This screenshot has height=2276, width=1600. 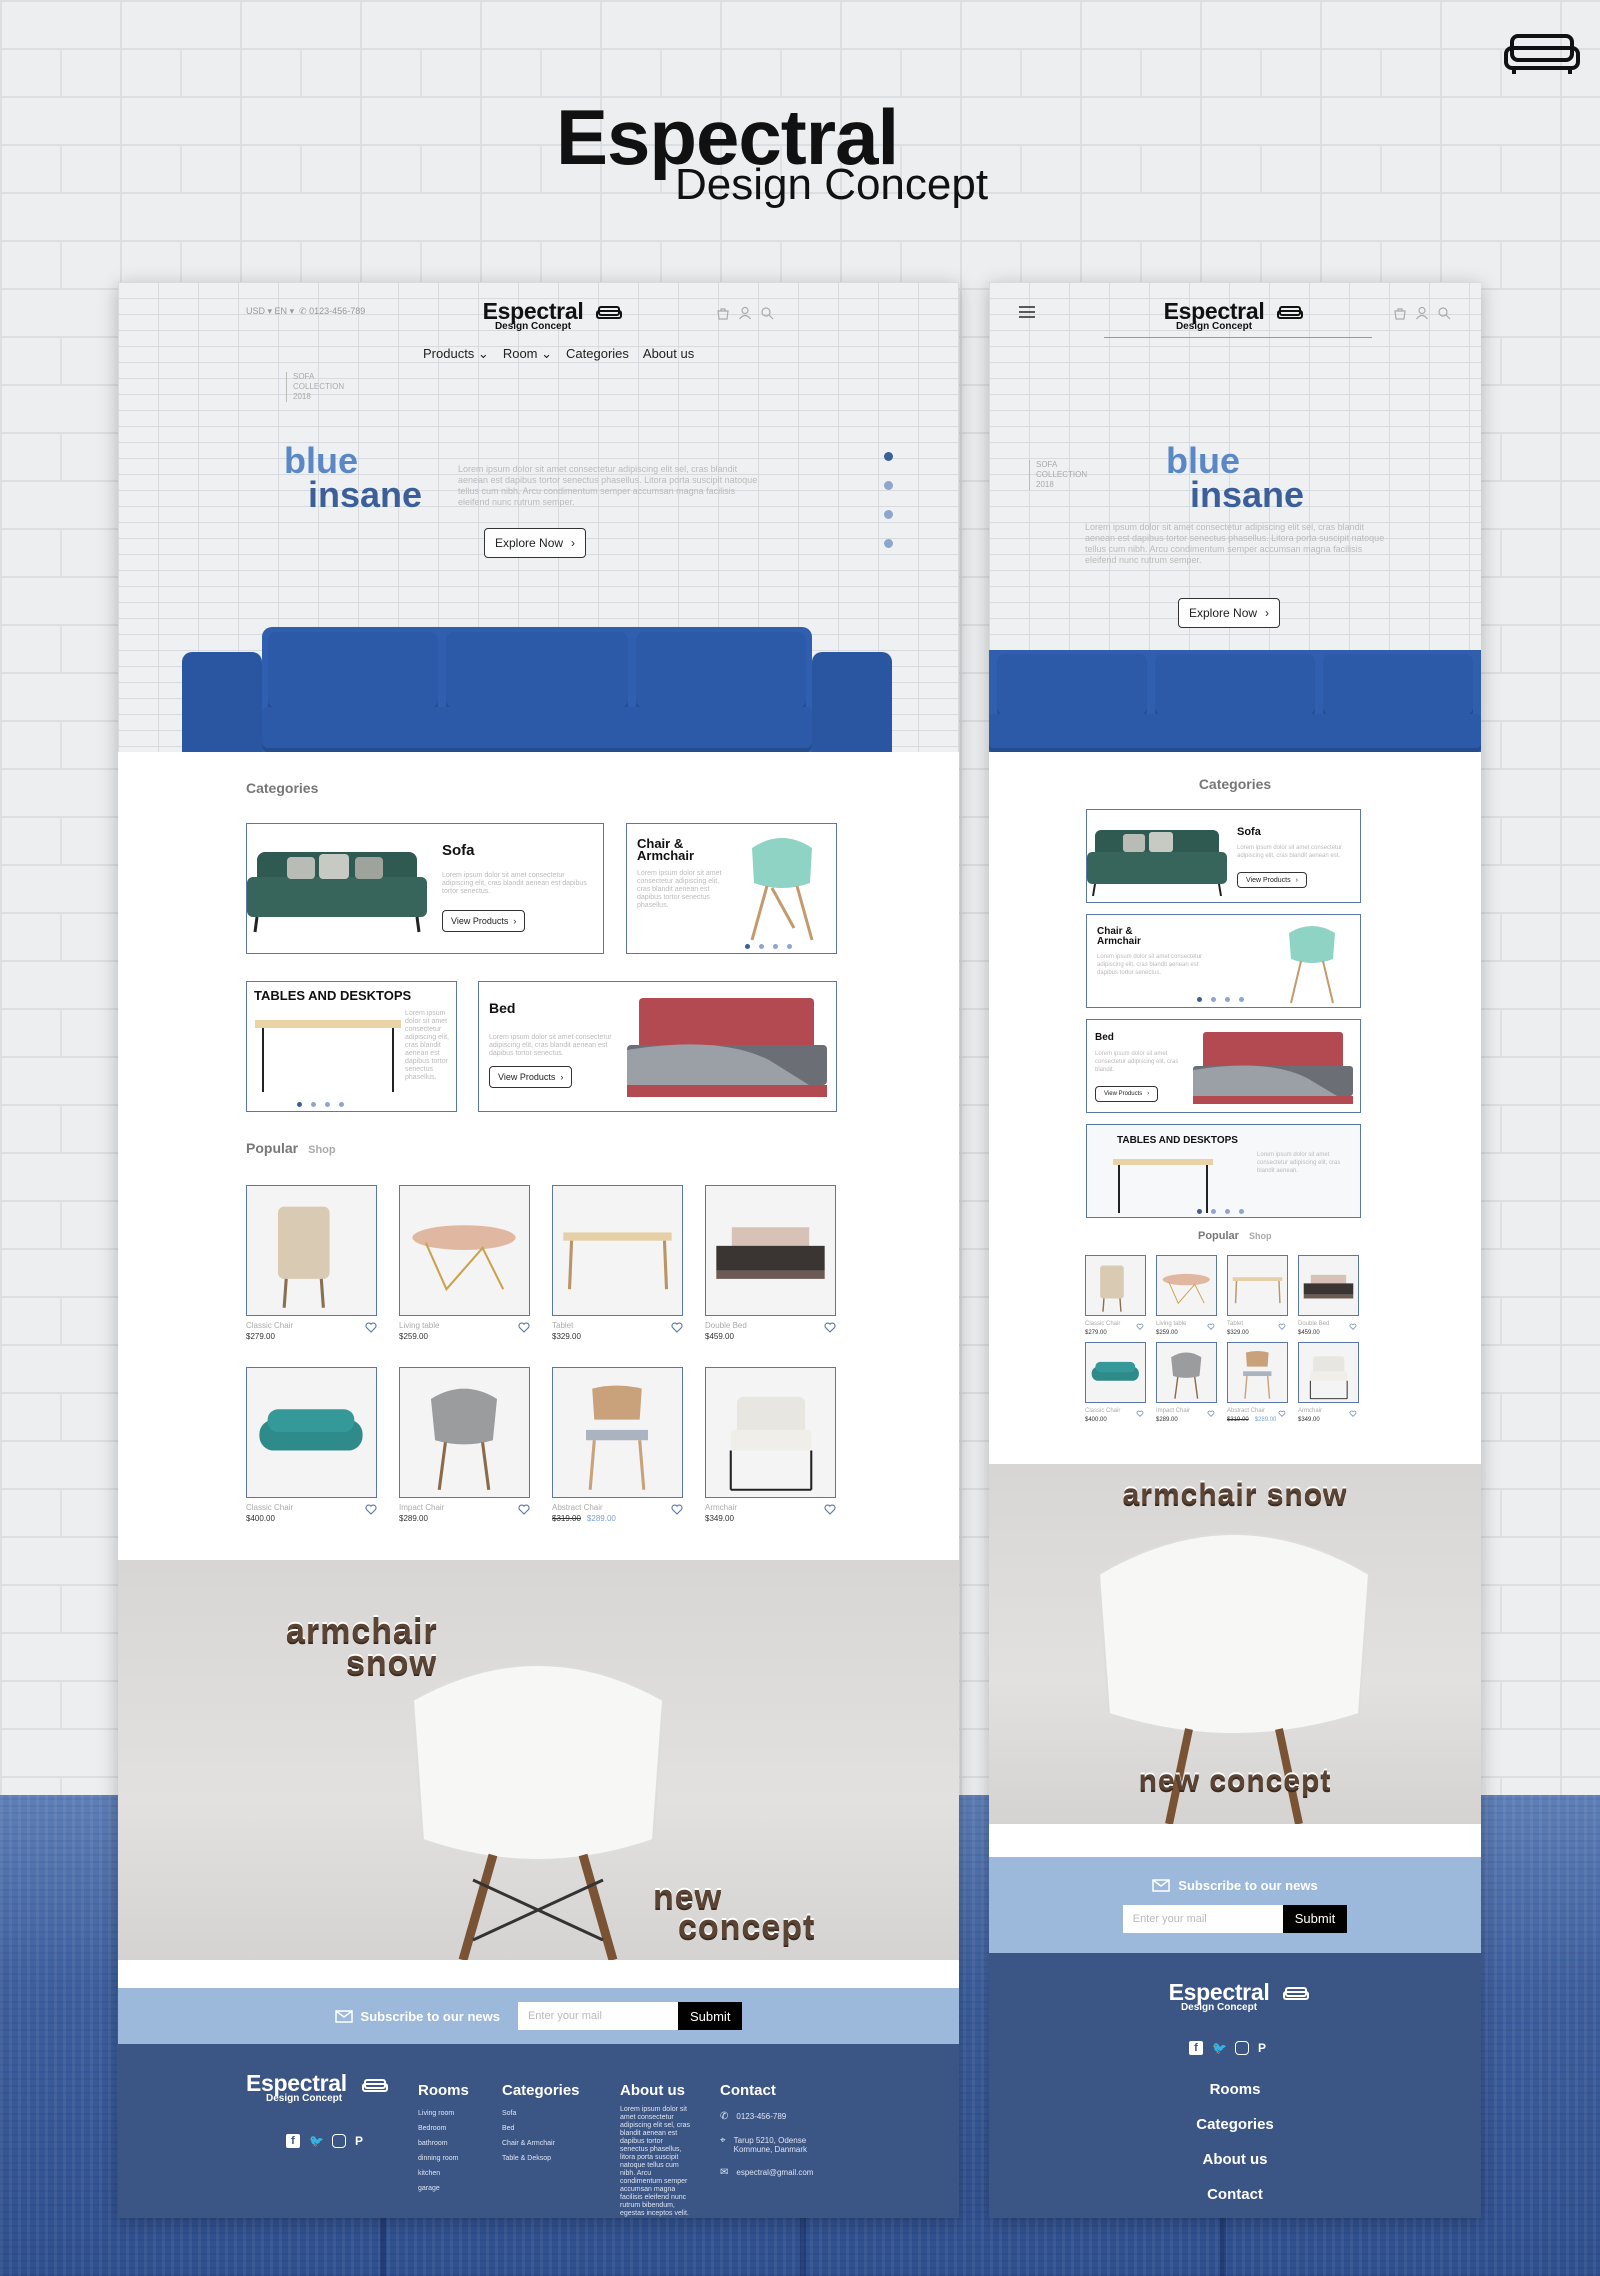 What do you see at coordinates (710, 2016) in the screenshot?
I see `submit-button: Submit` at bounding box center [710, 2016].